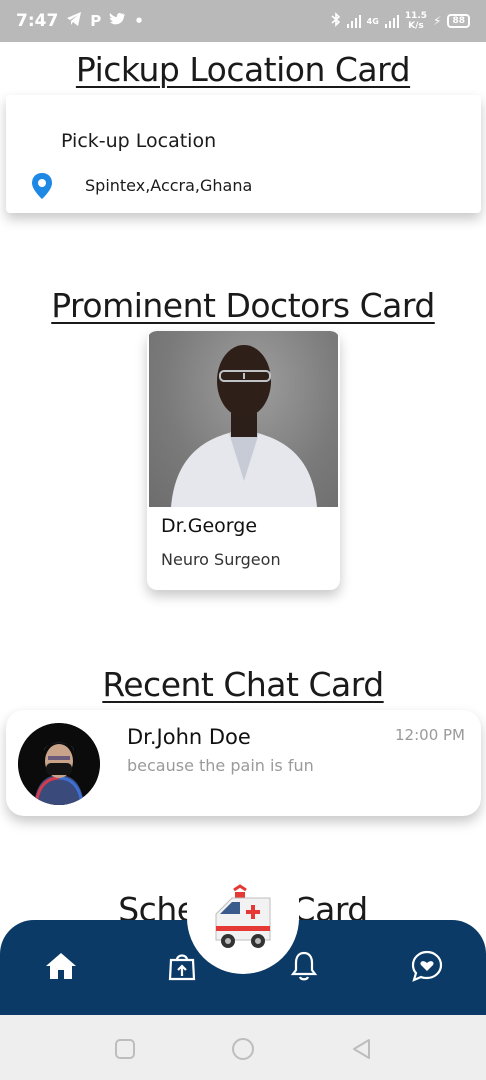 This screenshot has width=486, height=1080. What do you see at coordinates (125, 1049) in the screenshot?
I see `recents-square-icon` at bounding box center [125, 1049].